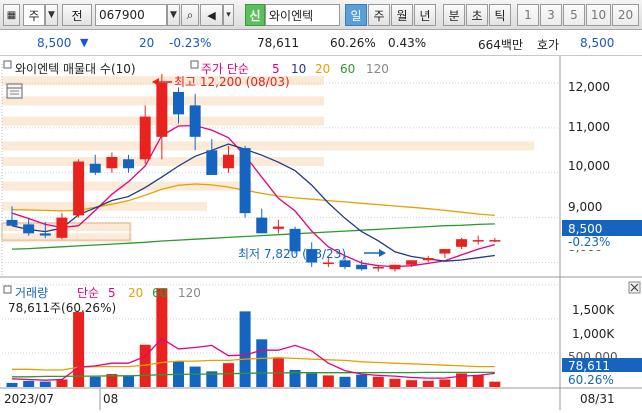  What do you see at coordinates (589, 166) in the screenshot?
I see `price-tick: 10,000` at bounding box center [589, 166].